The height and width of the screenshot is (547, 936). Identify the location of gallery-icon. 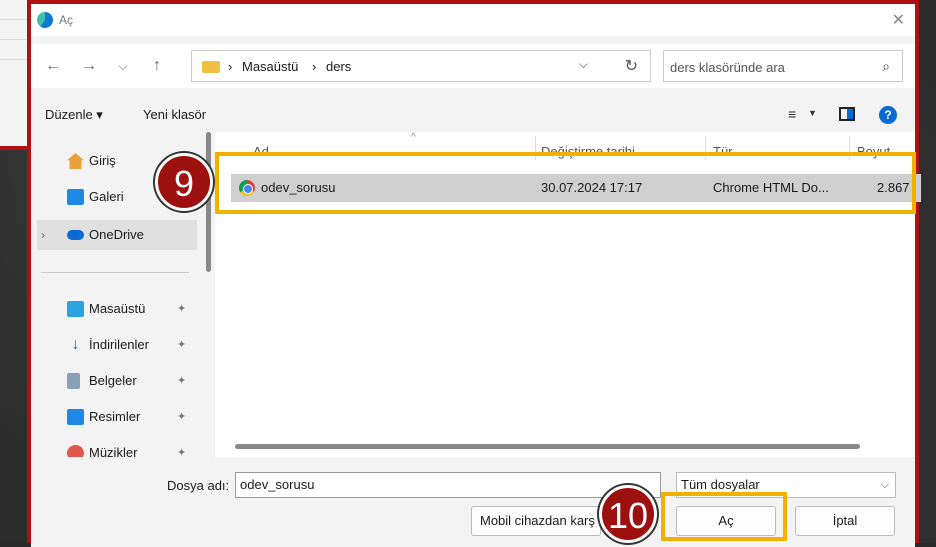
(75, 197).